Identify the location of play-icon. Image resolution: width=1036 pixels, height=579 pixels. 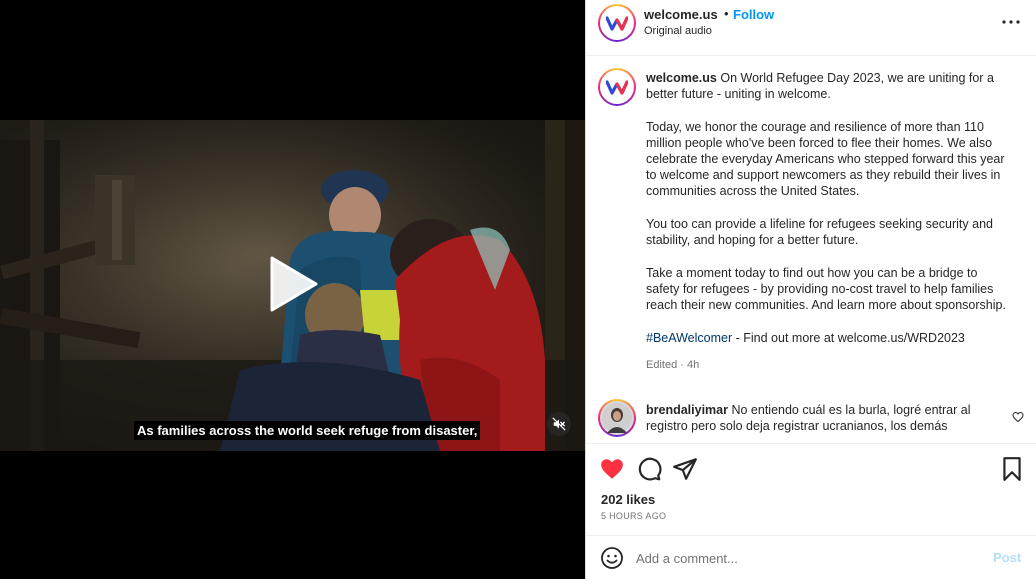
(292, 284).